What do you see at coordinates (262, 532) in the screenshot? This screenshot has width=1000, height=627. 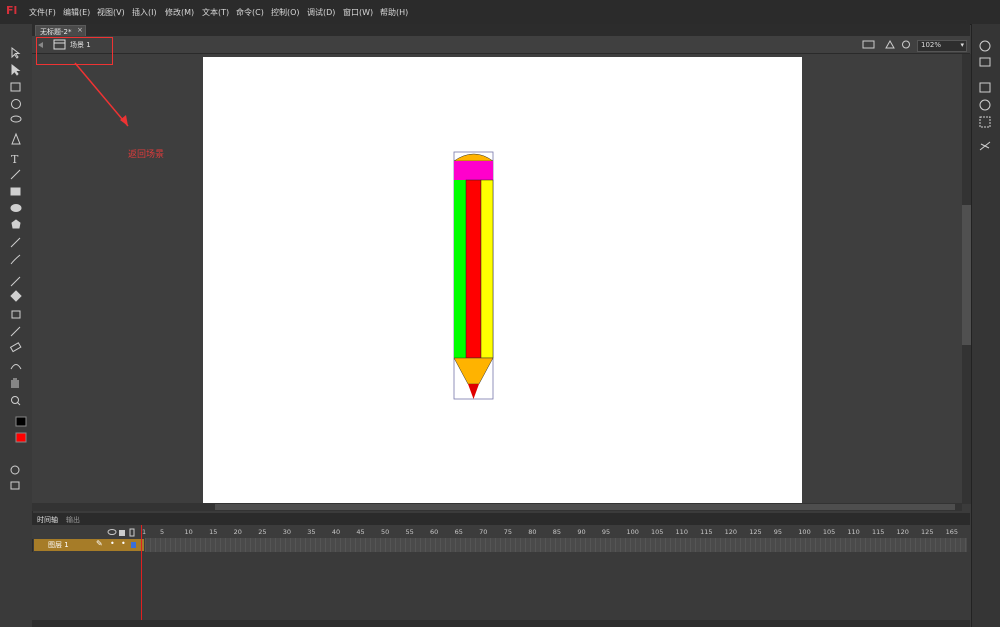 I see `frame-label: 25` at bounding box center [262, 532].